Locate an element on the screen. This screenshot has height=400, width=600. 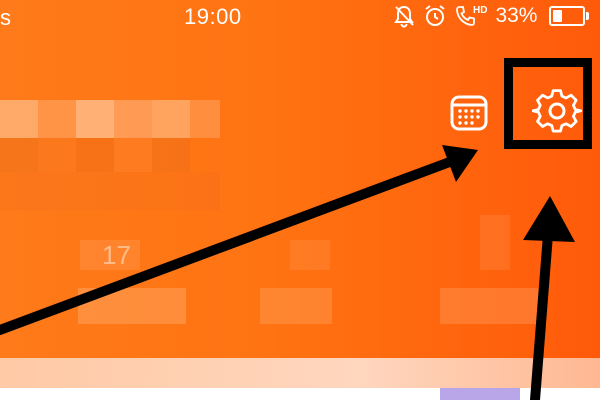
annotation-arrowhead-vertical is located at coordinates (549, 219).